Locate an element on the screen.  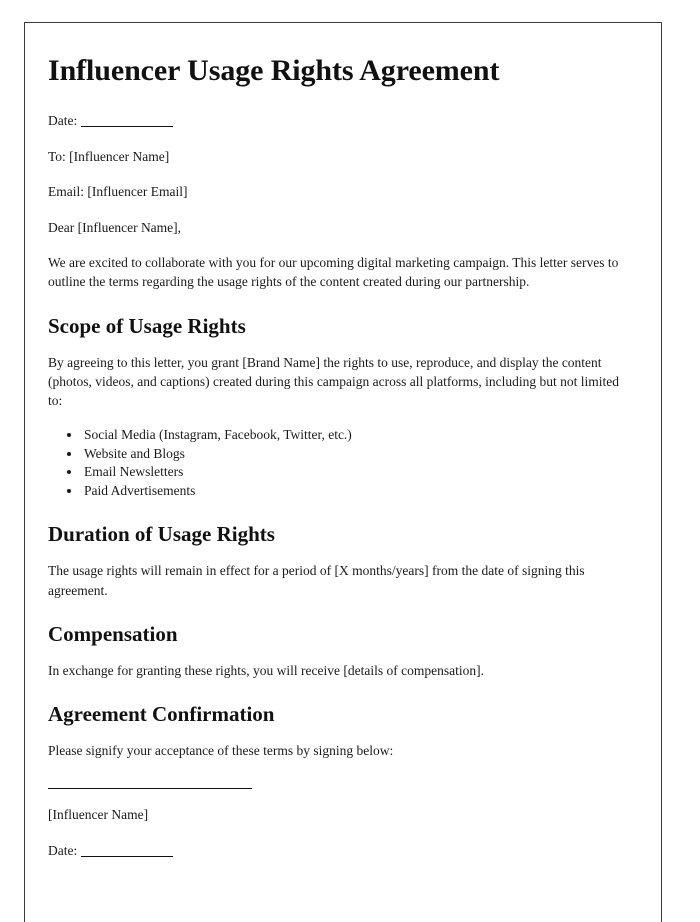
signature-date-blank-rule is located at coordinates (127, 856).